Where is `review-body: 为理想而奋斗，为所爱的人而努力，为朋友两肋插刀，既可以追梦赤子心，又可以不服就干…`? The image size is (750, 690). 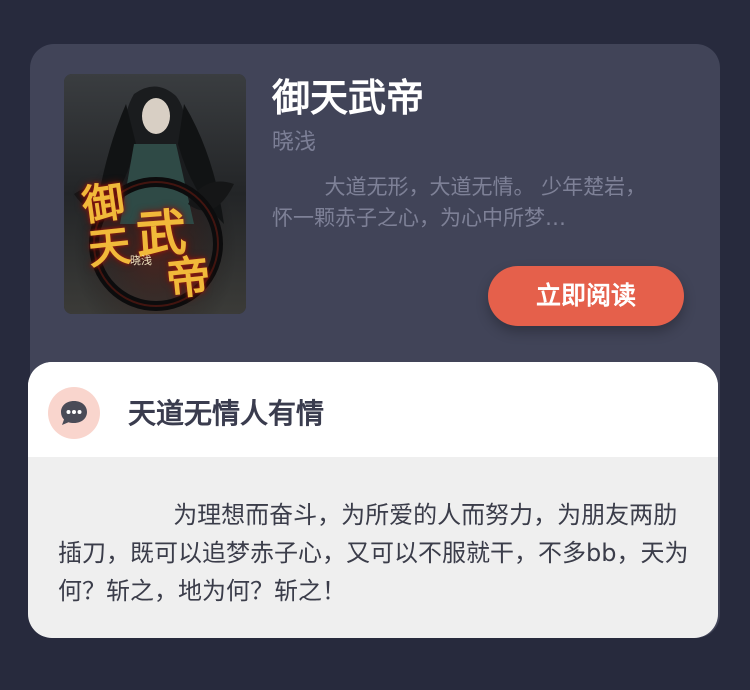 review-body: 为理想而奋斗，为所爱的人而努力，为朋友两肋插刀，既可以追梦赤子心，又可以不服就干… is located at coordinates (373, 553).